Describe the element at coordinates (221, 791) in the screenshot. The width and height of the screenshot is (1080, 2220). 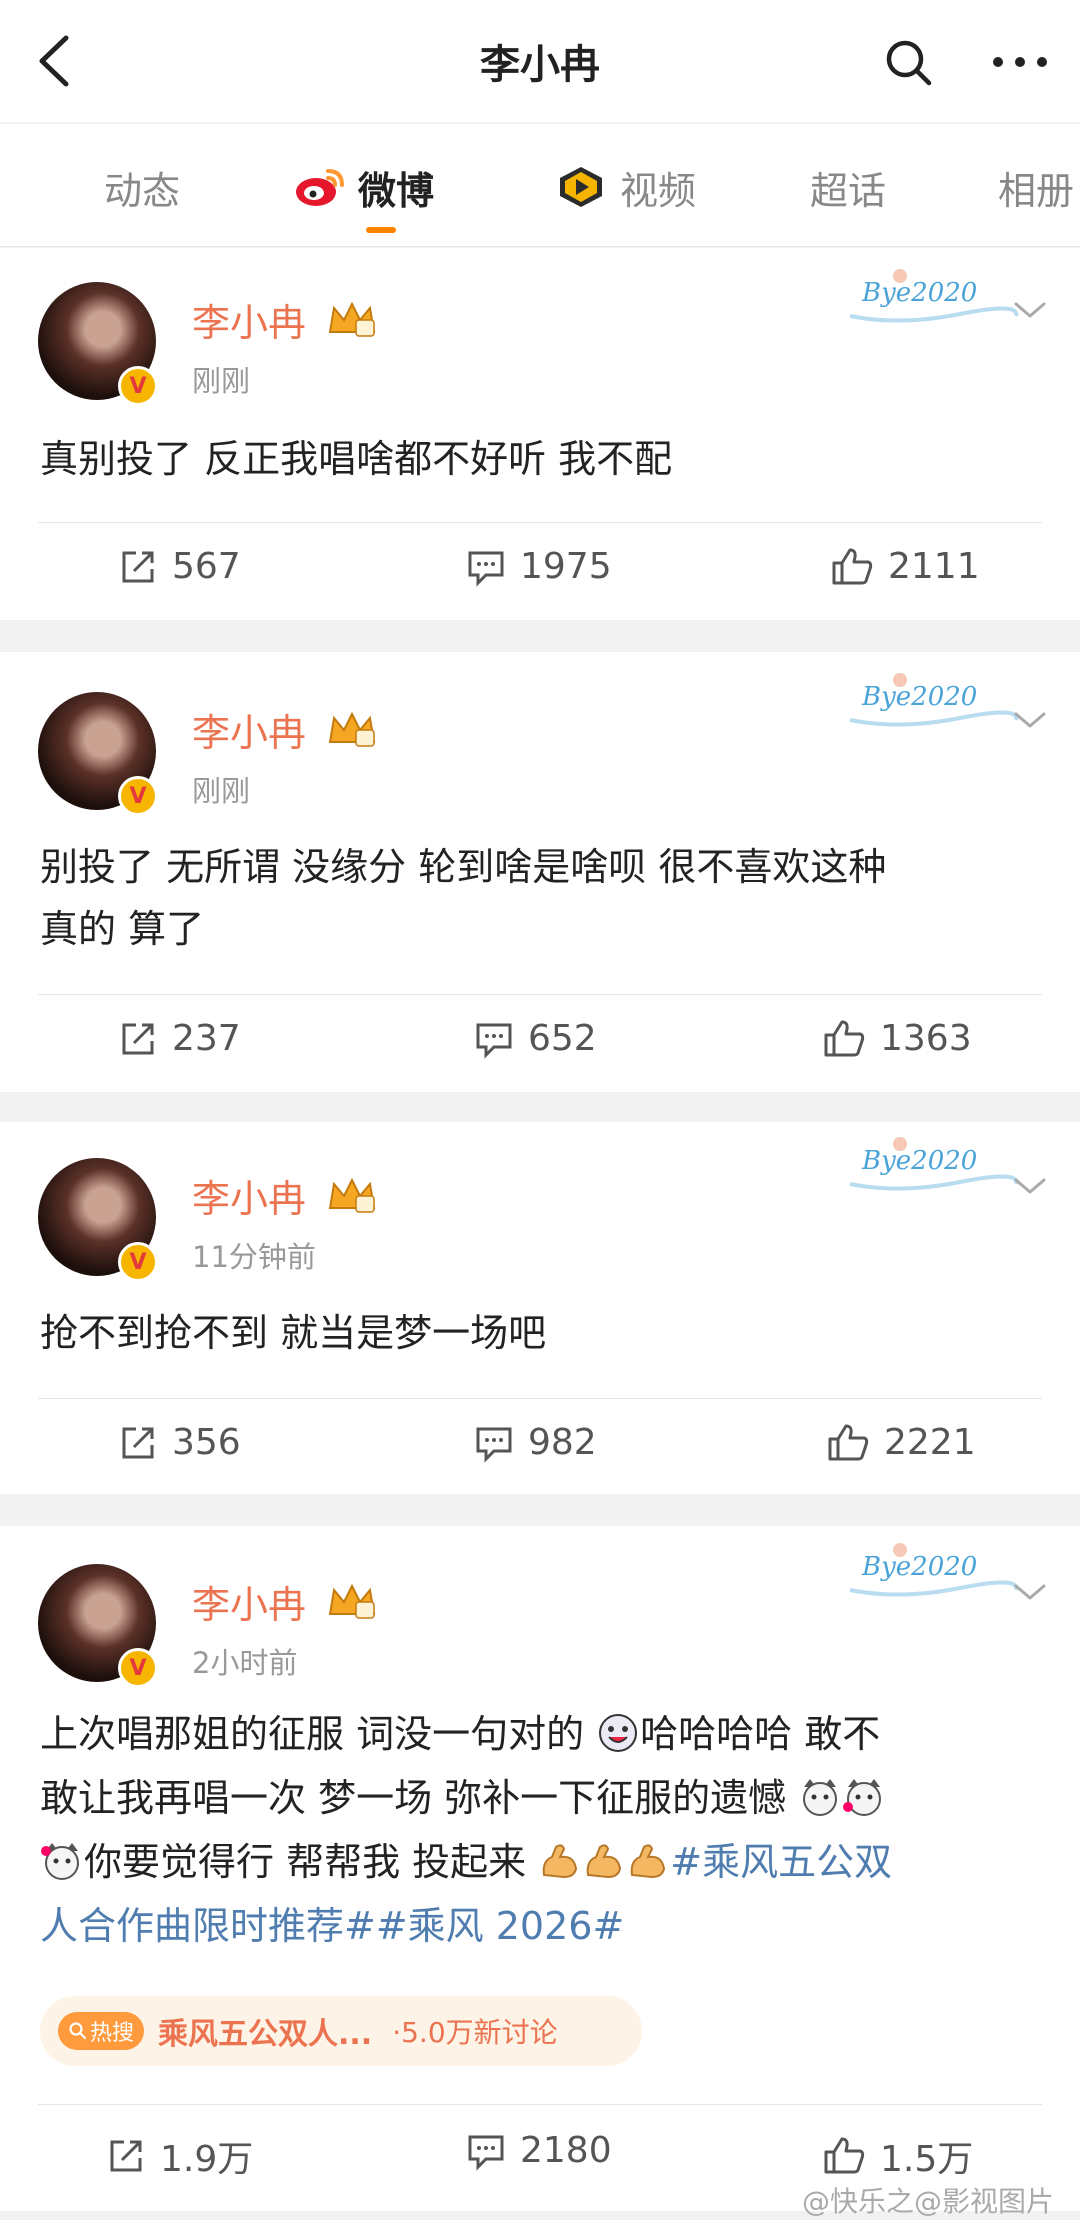
I see `post-time: 刚刚` at that location.